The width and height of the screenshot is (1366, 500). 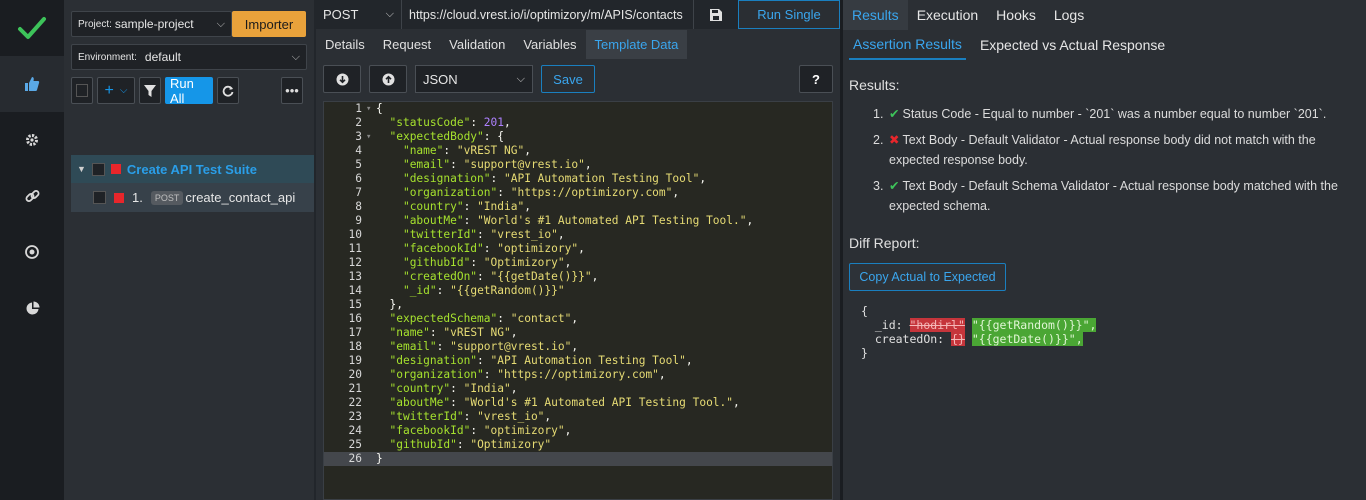 I want to click on tab-validation: Validation, so click(x=477, y=44).